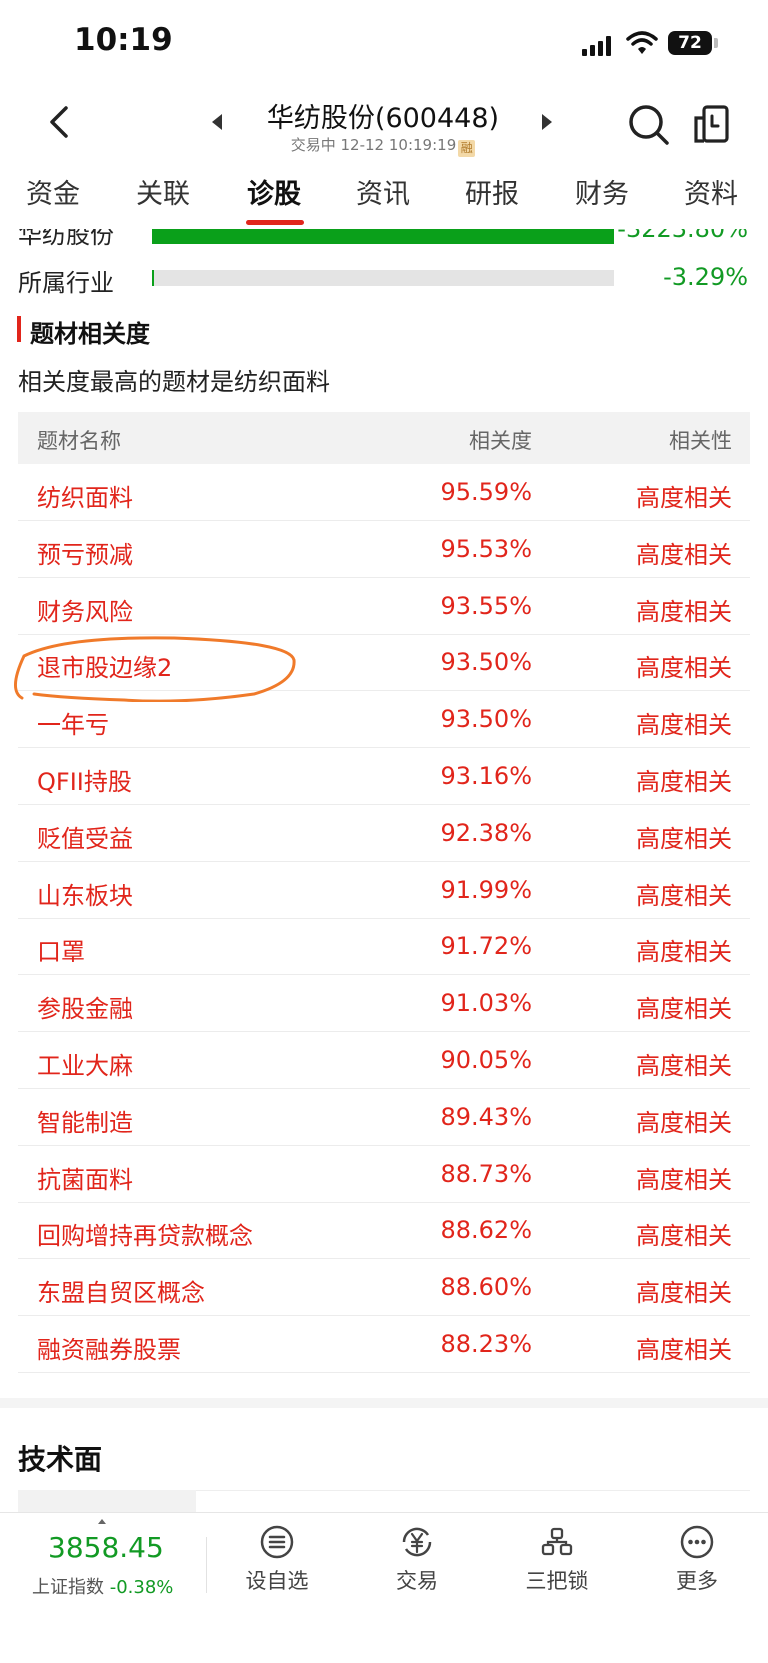 The width and height of the screenshot is (768, 1663). I want to click on tab-diagnosis: 诊股, so click(274, 191).